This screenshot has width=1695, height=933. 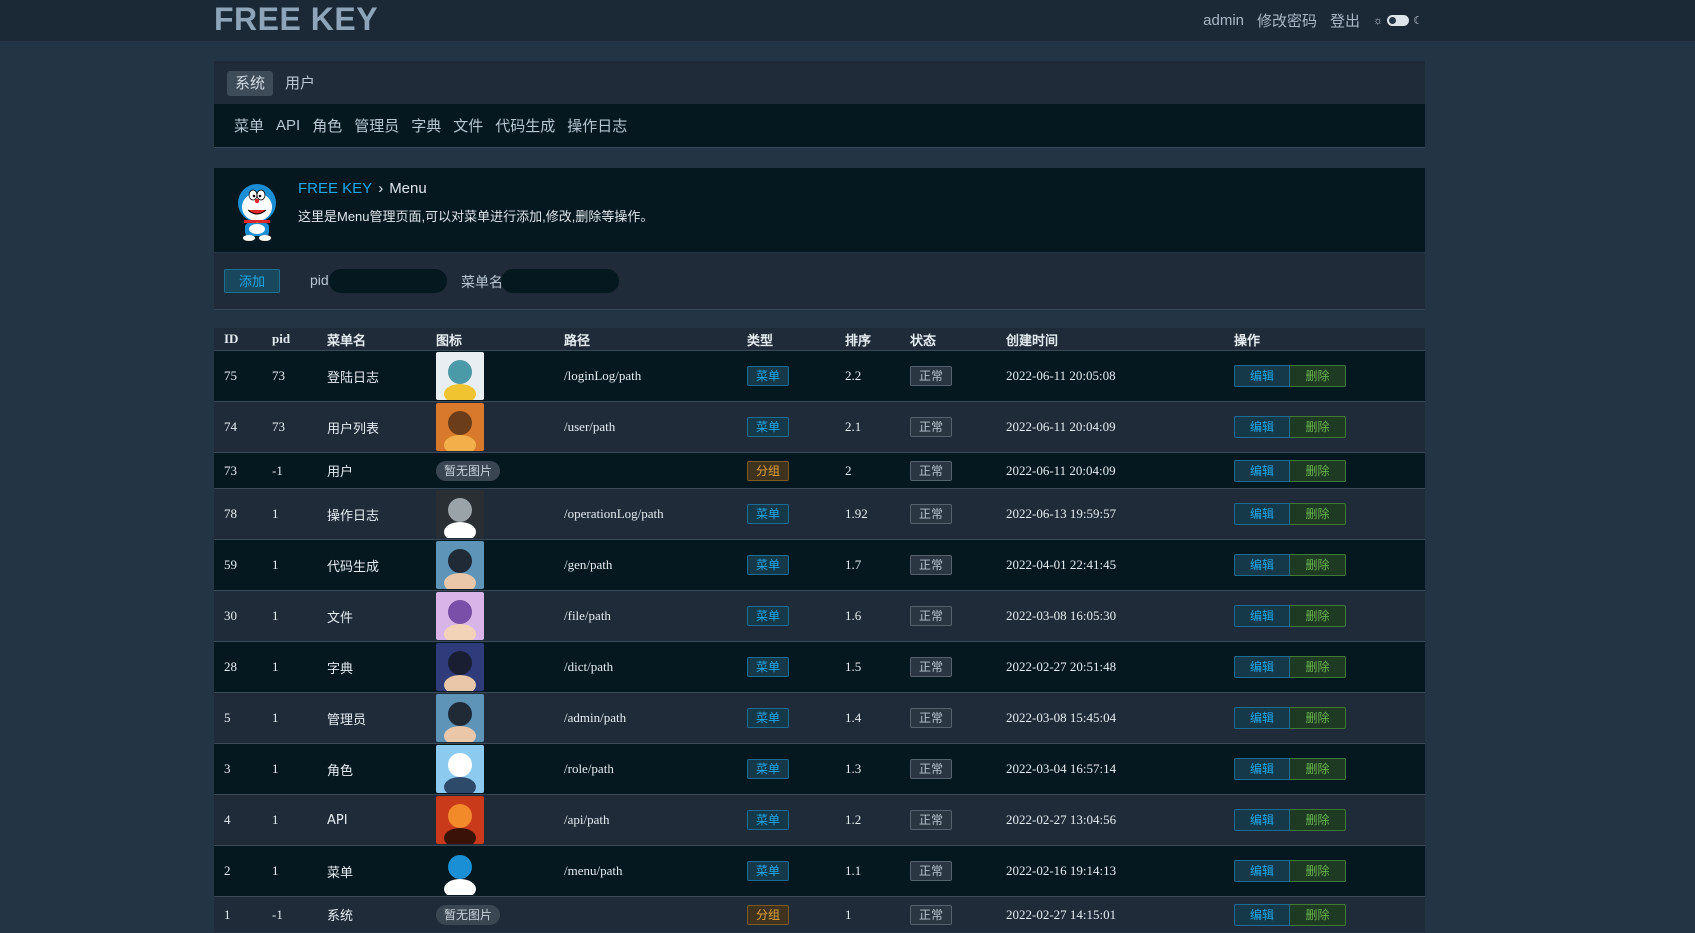 I want to click on anime-girl-image-icon, so click(x=460, y=616).